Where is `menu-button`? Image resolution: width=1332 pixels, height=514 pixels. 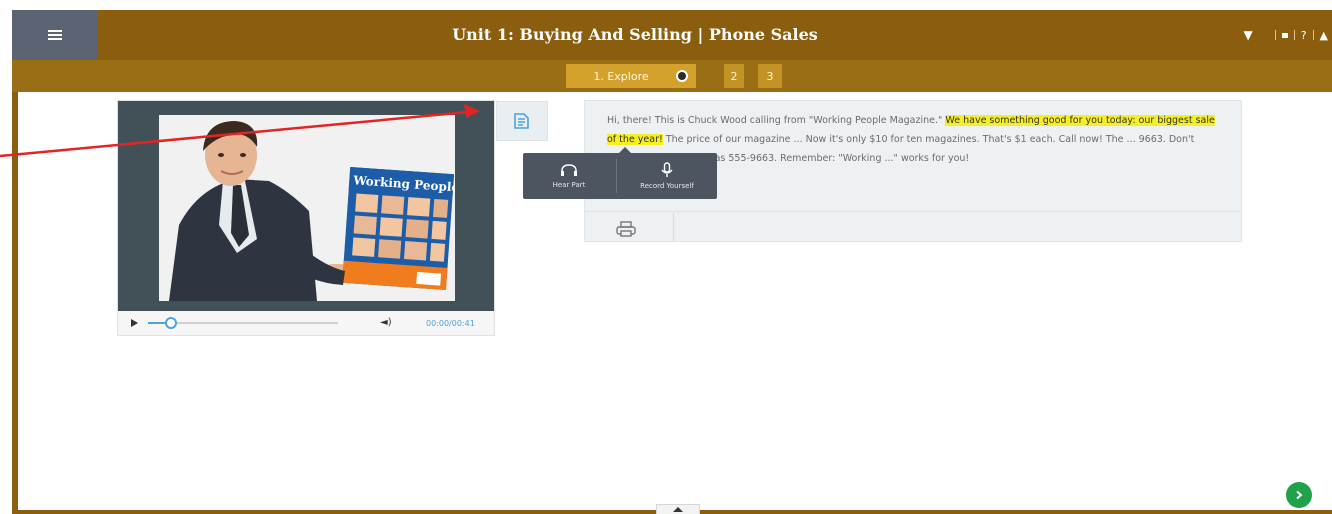
menu-button is located at coordinates (55, 35).